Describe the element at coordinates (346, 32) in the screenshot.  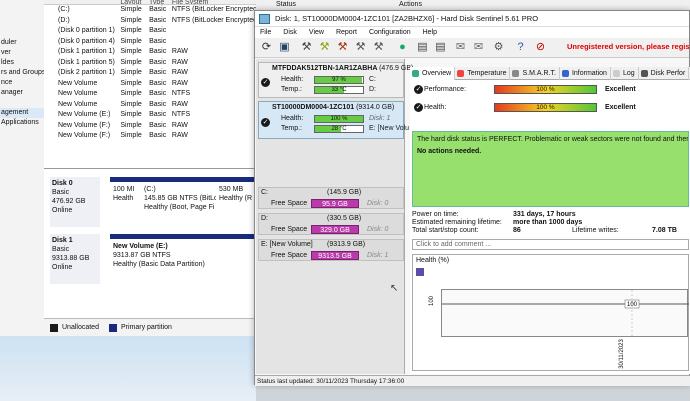
I see `menu-report: Report` at that location.